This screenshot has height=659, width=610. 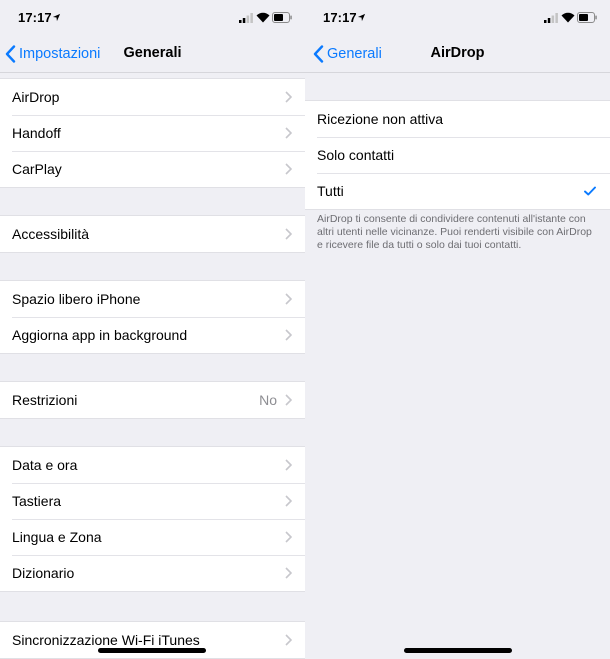 I want to click on option-label: Tutti, so click(x=330, y=191).